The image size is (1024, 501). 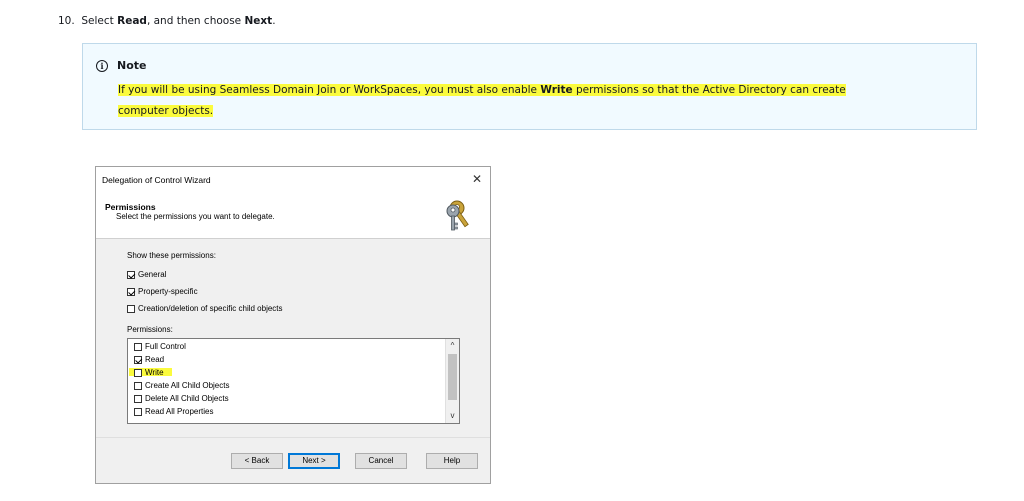 I want to click on permission-read-all-properties: Read All Properties, so click(x=173, y=411).